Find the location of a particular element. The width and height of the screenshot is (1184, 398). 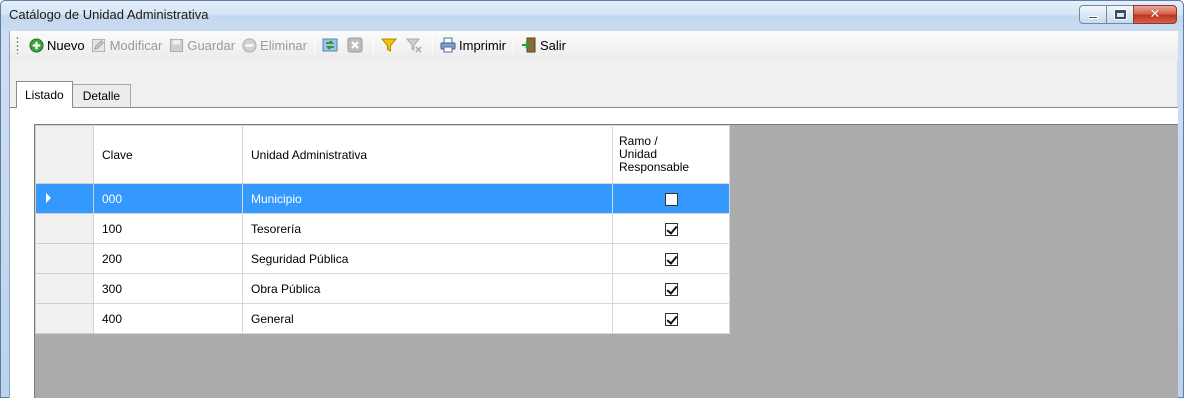

table-row: 000 Municipio is located at coordinates (382, 198).